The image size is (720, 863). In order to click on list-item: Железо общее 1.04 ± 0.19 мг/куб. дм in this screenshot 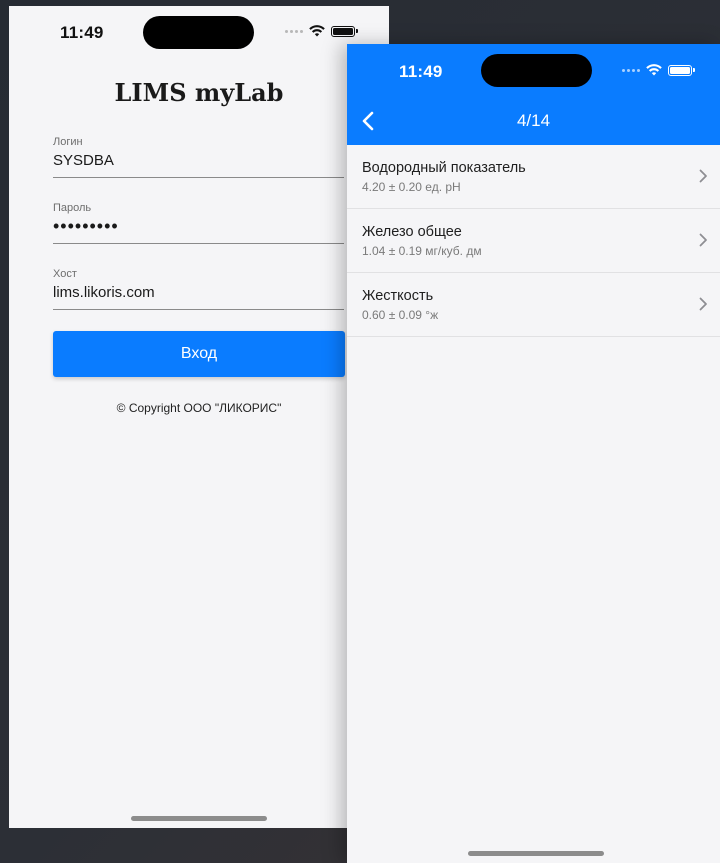, I will do `click(533, 241)`.